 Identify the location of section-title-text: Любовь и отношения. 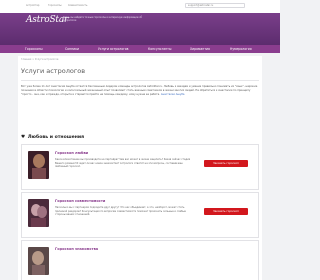
(56, 137).